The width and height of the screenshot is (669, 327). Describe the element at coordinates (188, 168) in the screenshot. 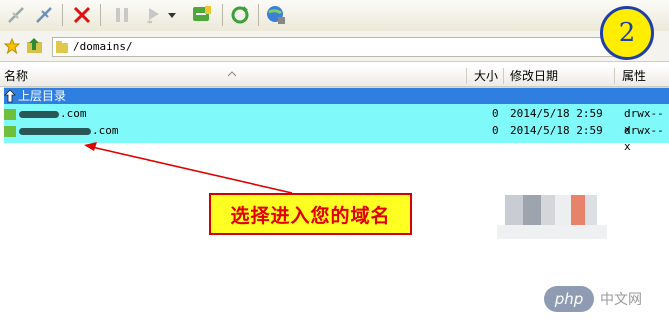

I see `annotation-arrow` at that location.